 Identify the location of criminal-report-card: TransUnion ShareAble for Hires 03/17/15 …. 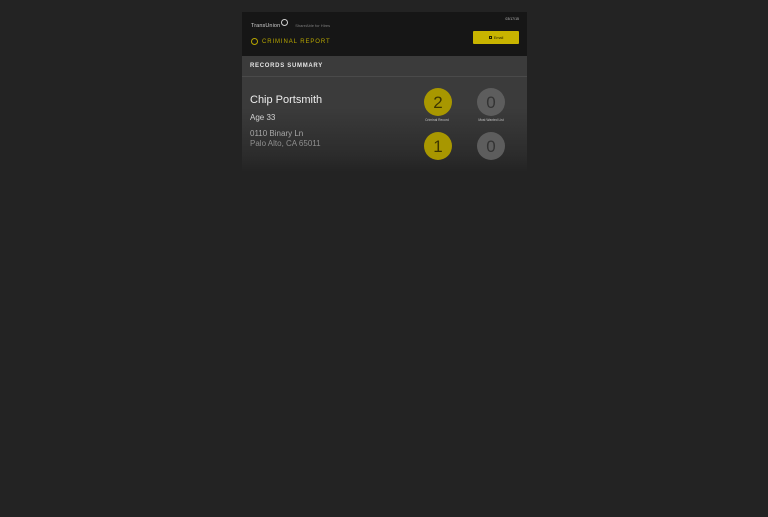
(384, 92).